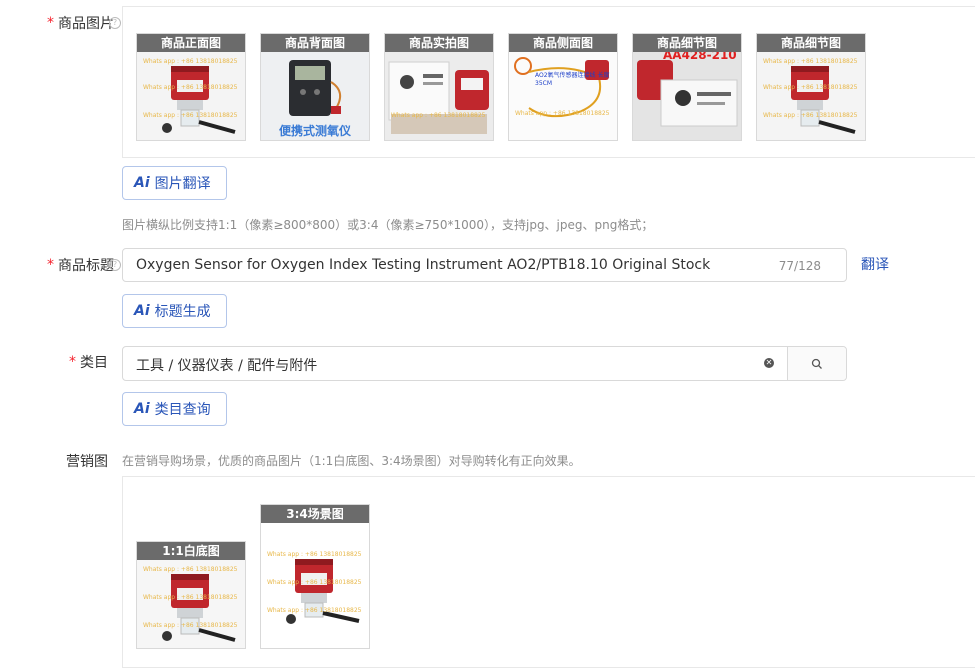 This screenshot has width=975, height=670. Describe the element at coordinates (769, 363) in the screenshot. I see `clear-icon: ✕` at that location.